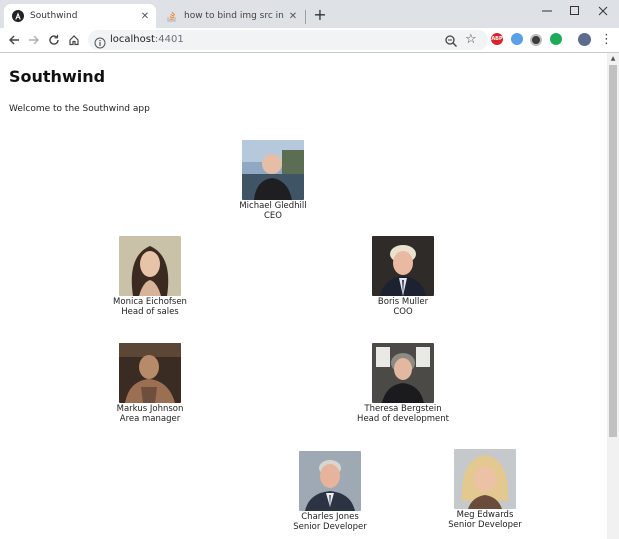  Describe the element at coordinates (320, 15) in the screenshot. I see `new-tab-icon: +` at that location.